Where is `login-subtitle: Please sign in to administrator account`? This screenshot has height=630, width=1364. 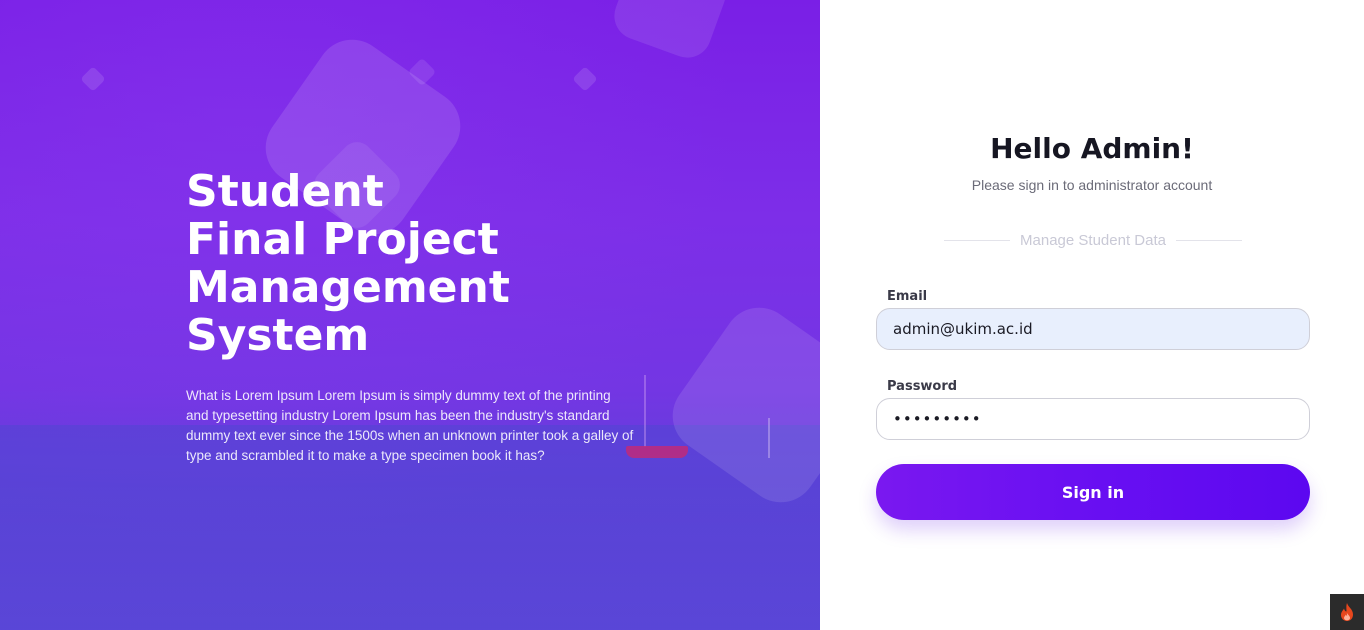
login-subtitle: Please sign in to administrator account is located at coordinates (1092, 185).